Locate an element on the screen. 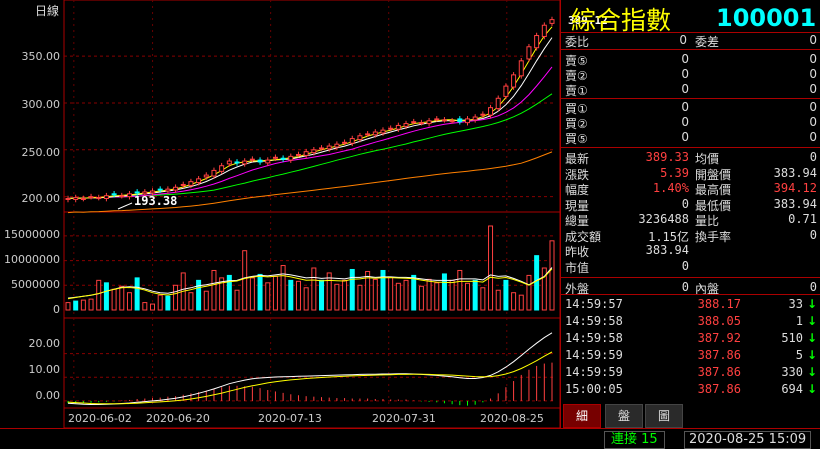 The height and width of the screenshot is (449, 820). tab-chart: 圖 is located at coordinates (664, 416).